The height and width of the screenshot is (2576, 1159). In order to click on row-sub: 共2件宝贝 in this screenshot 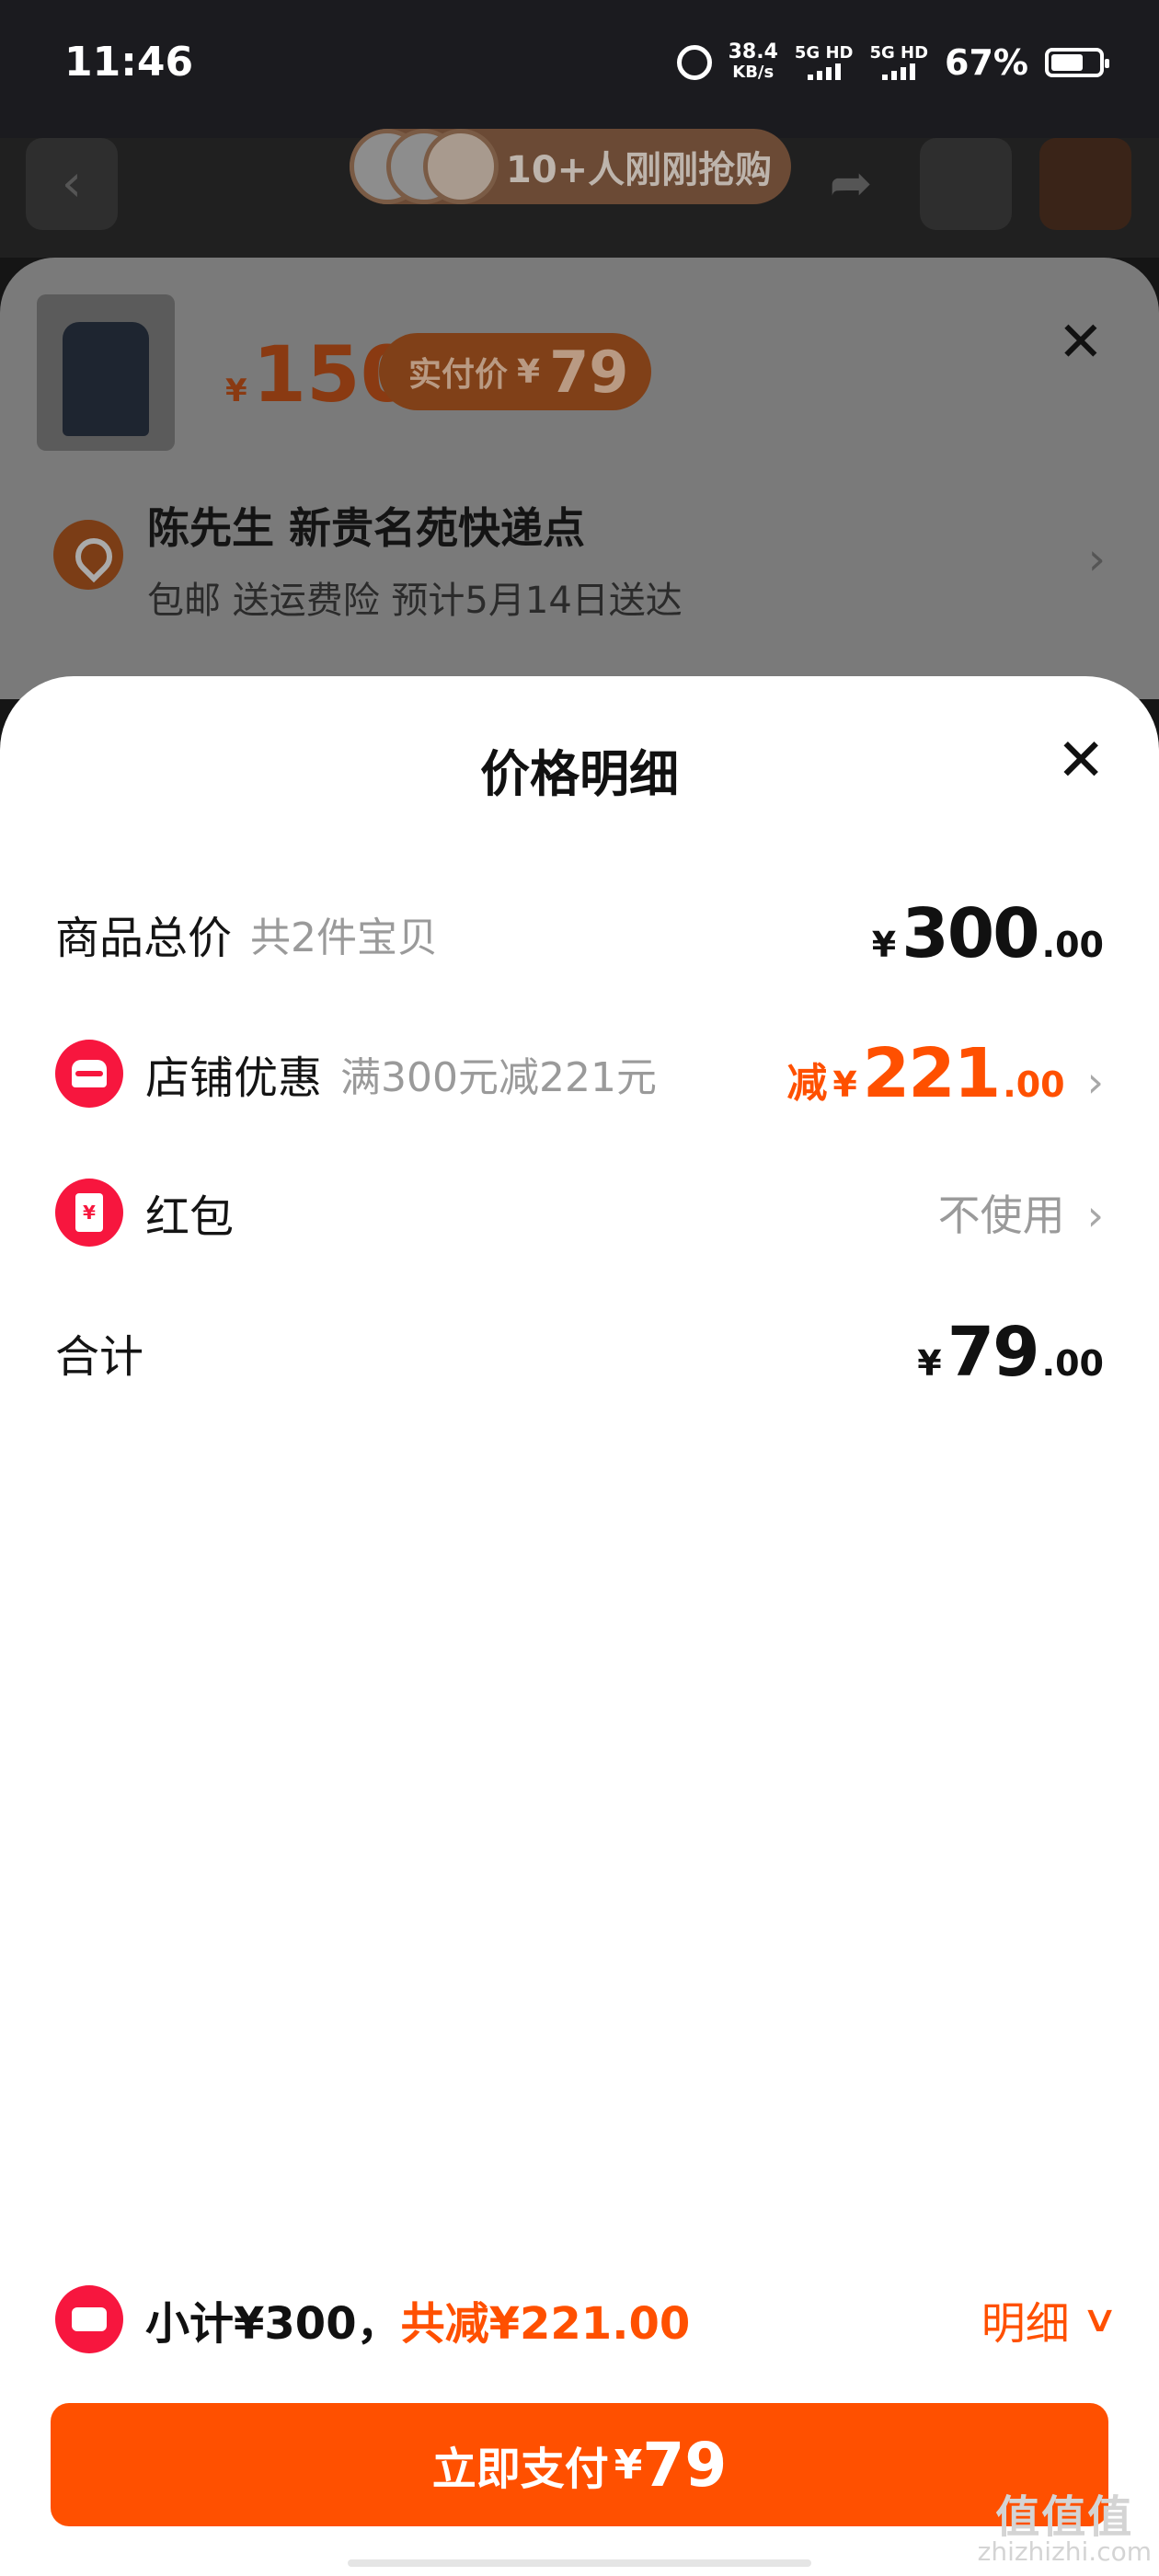, I will do `click(344, 937)`.